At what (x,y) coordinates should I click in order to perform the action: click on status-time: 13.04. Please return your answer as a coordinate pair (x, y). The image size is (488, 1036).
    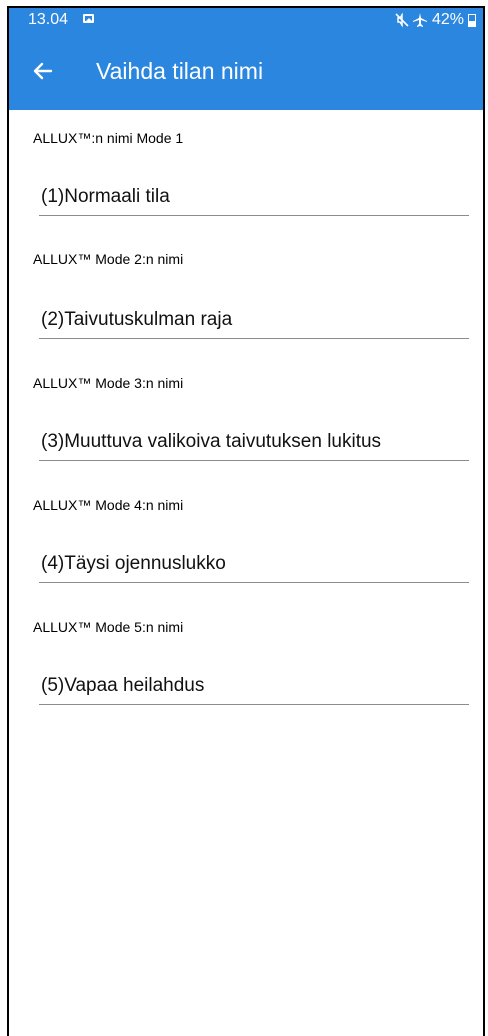
    Looking at the image, I should click on (48, 19).